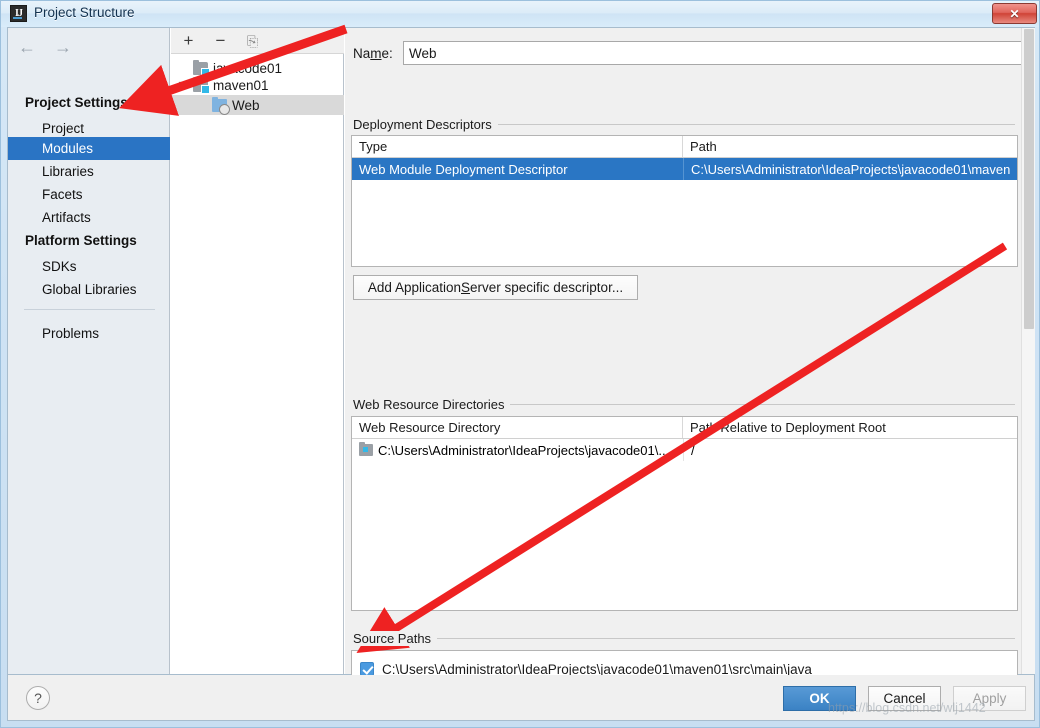 This screenshot has height=728, width=1040. What do you see at coordinates (1028, 351) in the screenshot?
I see `content-scrollbar` at bounding box center [1028, 351].